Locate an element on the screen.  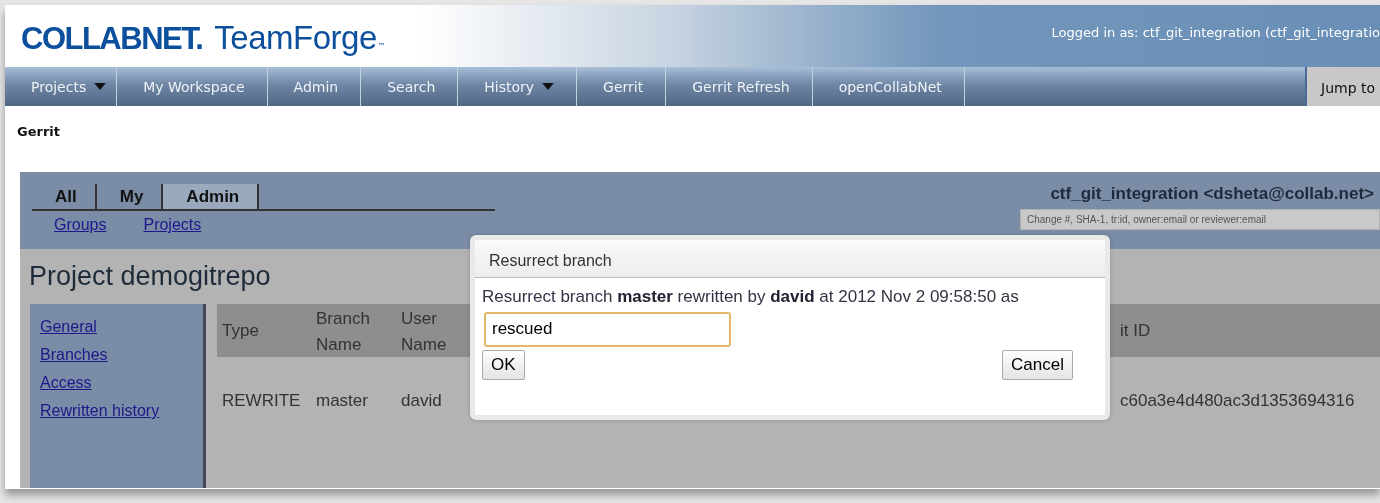
nav-item: Projects is located at coordinates (61, 86).